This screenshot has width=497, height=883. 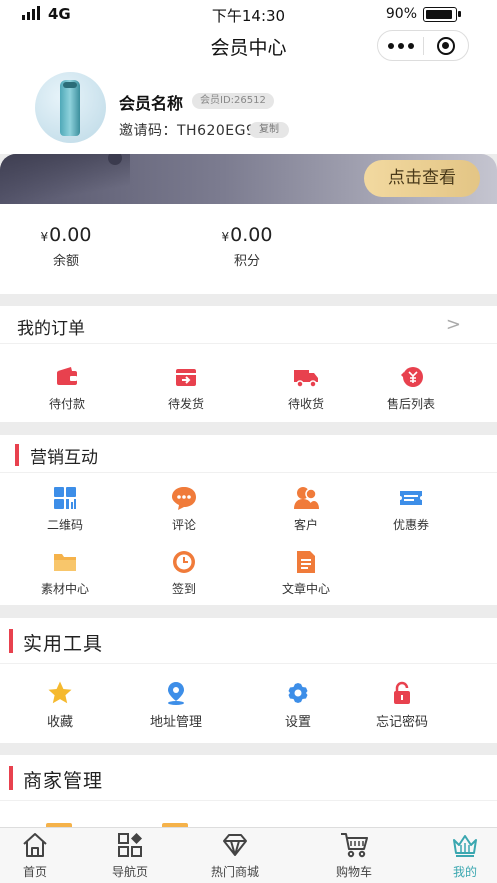 I want to click on member-name: 会员名称, so click(x=151, y=103).